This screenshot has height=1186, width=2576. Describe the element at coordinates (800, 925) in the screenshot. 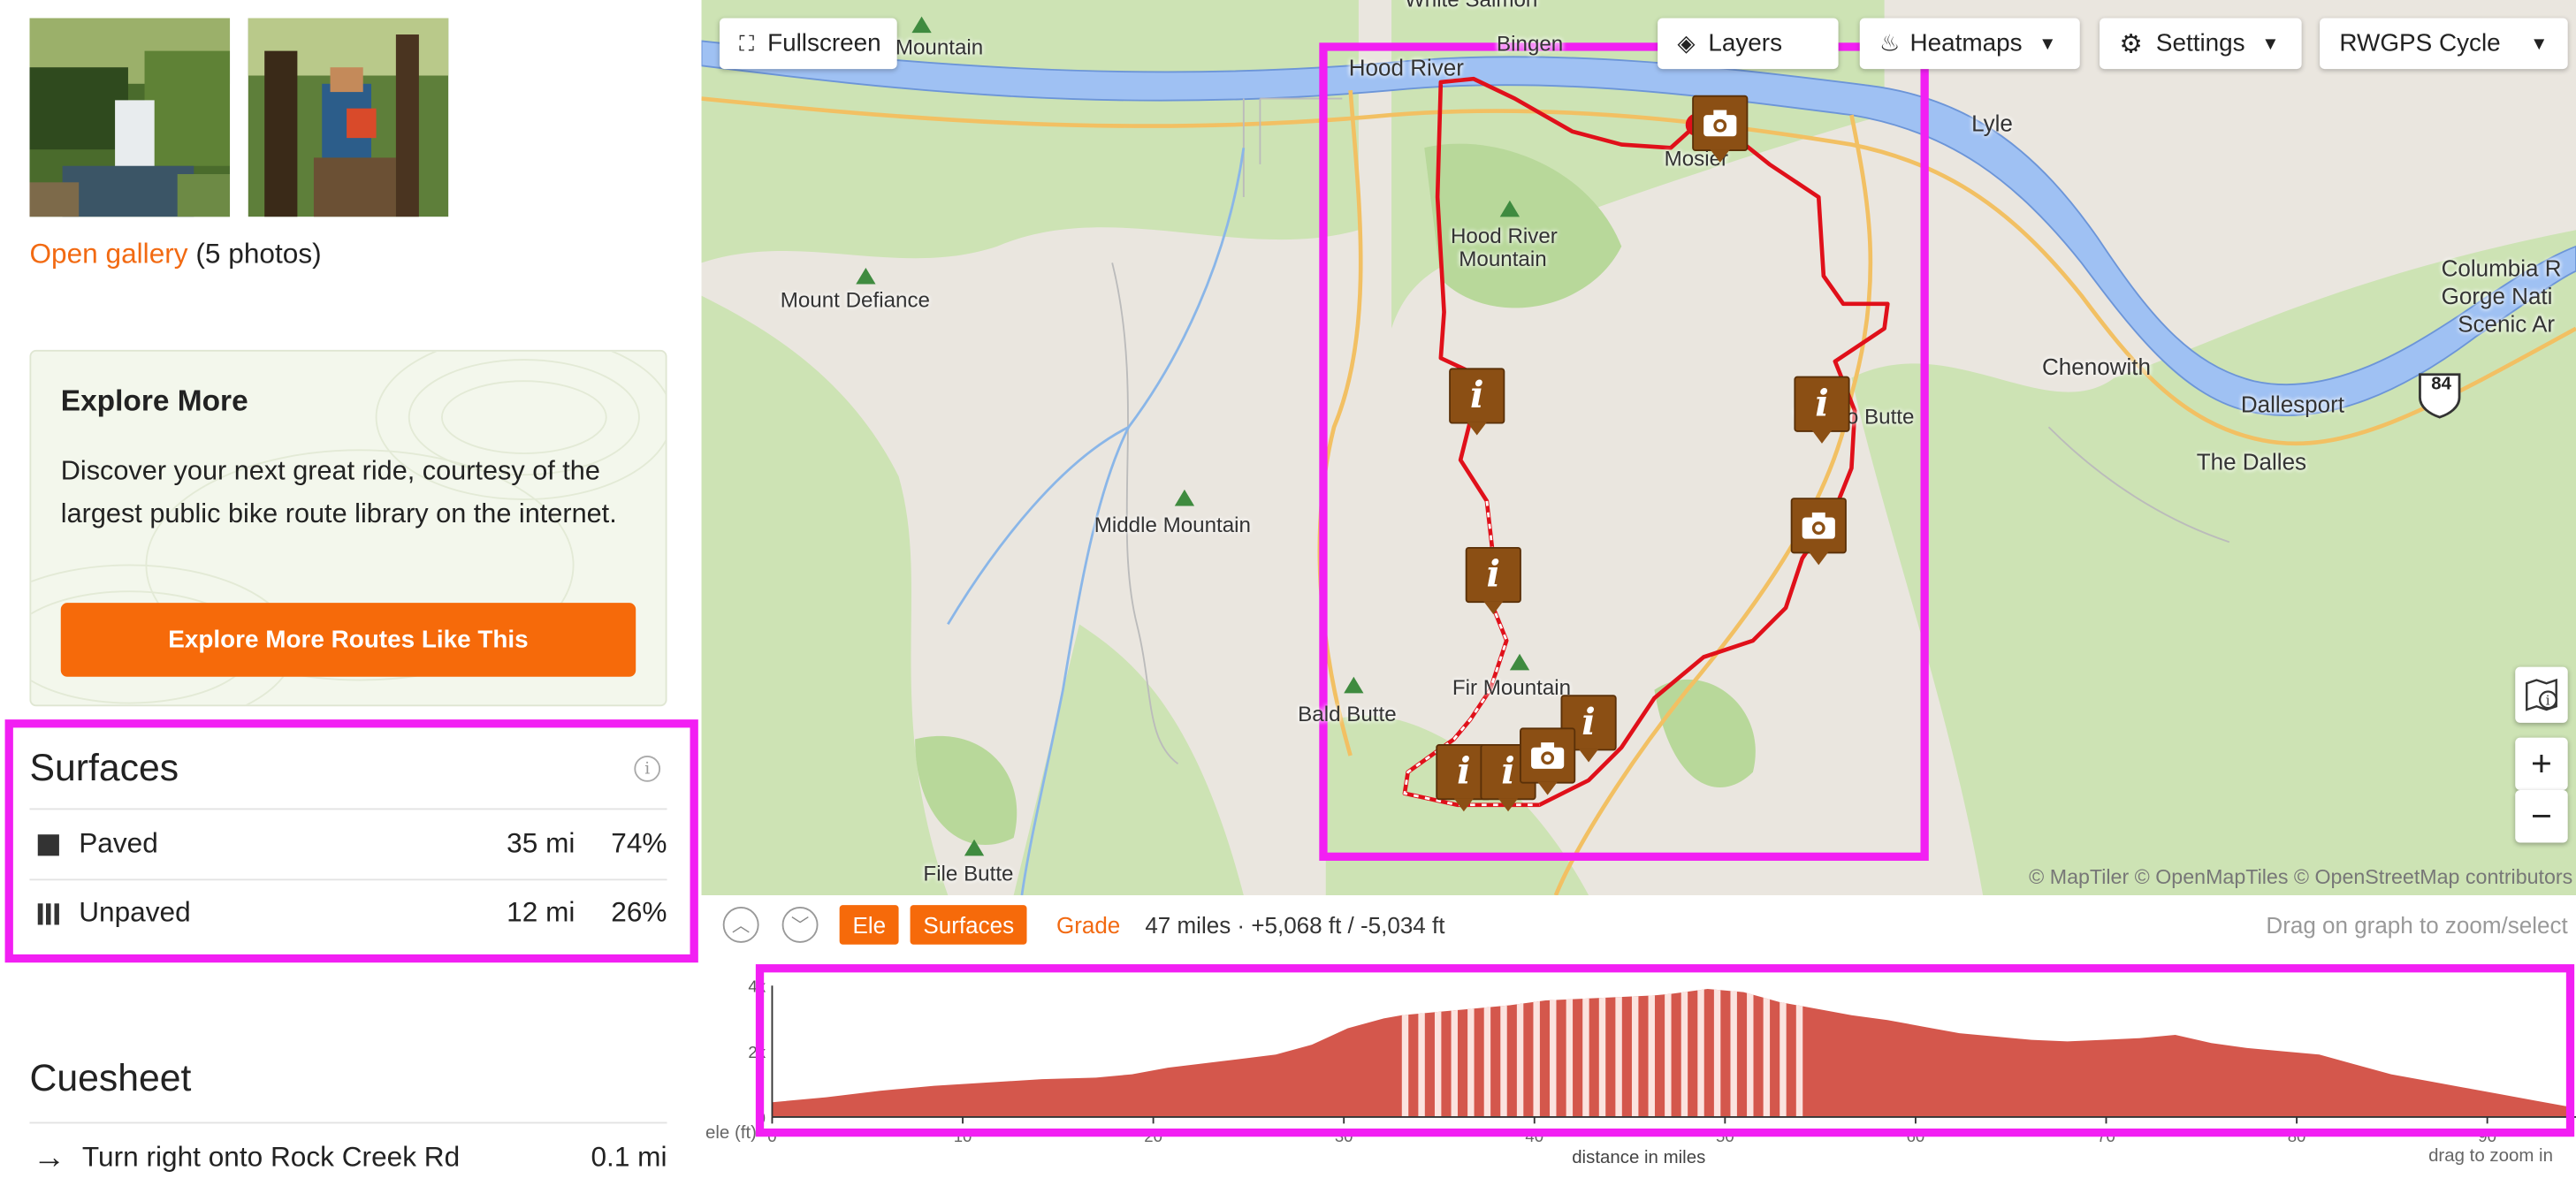

I see `expand-down-icon: ﹀` at that location.